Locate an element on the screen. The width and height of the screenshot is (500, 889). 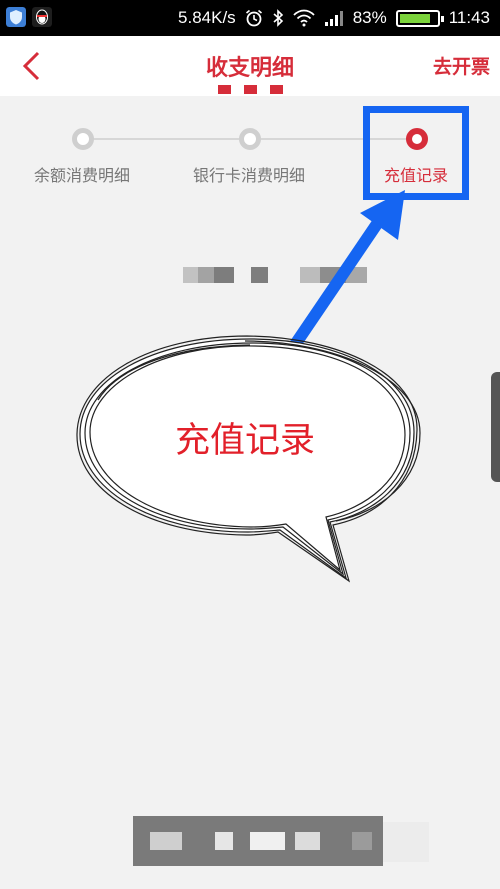
arrow-shaft is located at coordinates (336, 283).